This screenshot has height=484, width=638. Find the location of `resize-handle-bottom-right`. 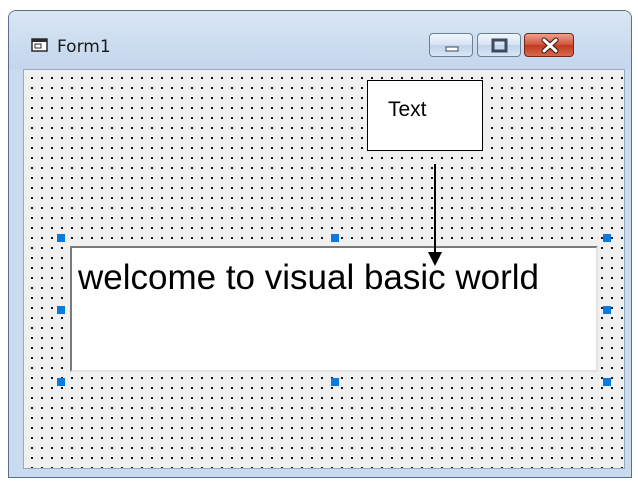

resize-handle-bottom-right is located at coordinates (607, 382).